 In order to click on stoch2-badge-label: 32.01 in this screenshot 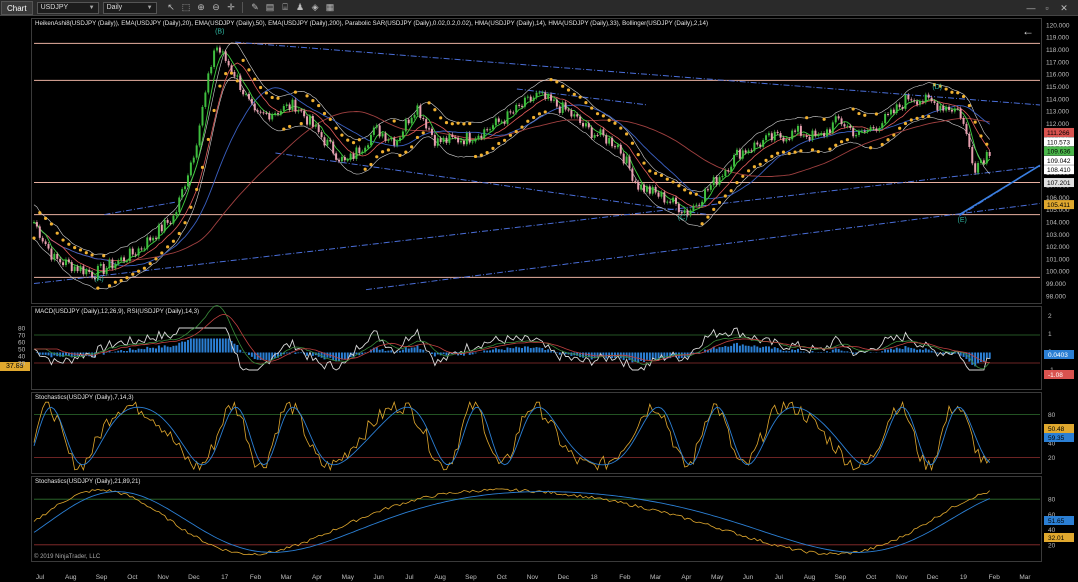, I will do `click(1056, 538)`.